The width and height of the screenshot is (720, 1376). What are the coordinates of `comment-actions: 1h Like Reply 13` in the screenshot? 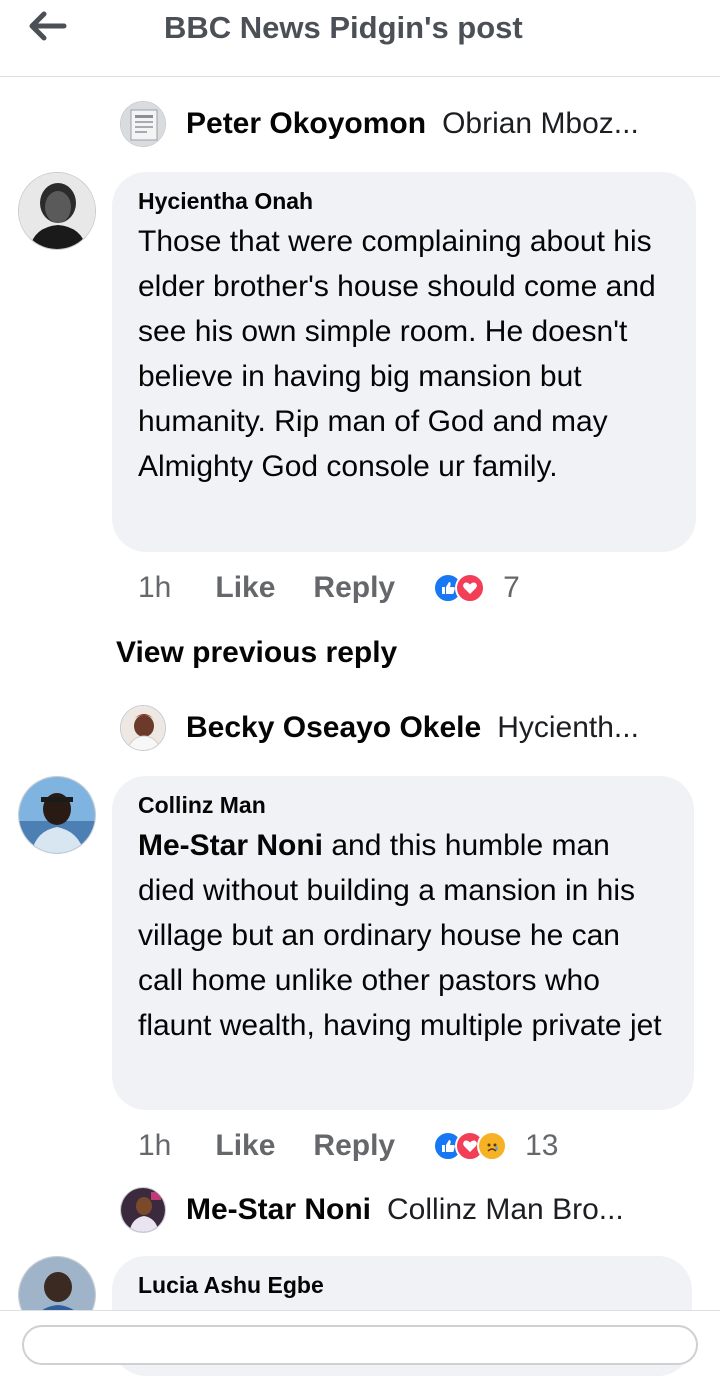 It's located at (348, 1146).